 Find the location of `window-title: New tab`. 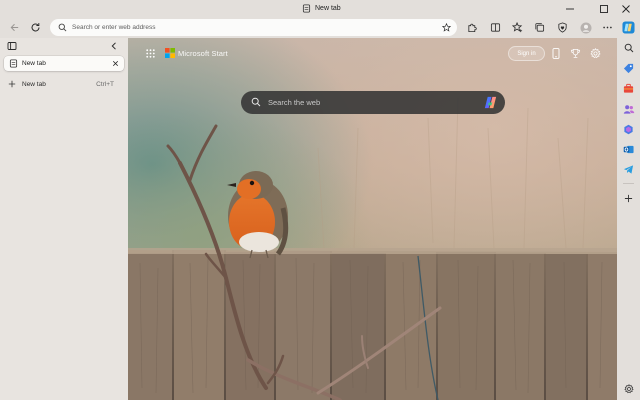

window-title: New tab is located at coordinates (321, 8).